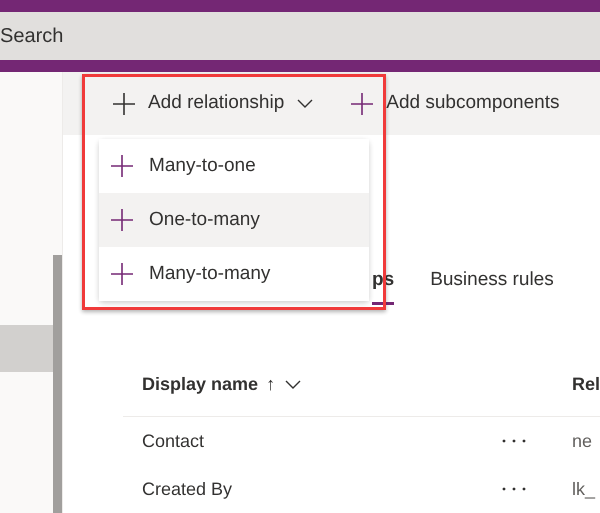 The height and width of the screenshot is (513, 600). I want to click on add-button: Add subcomponents, so click(455, 103).